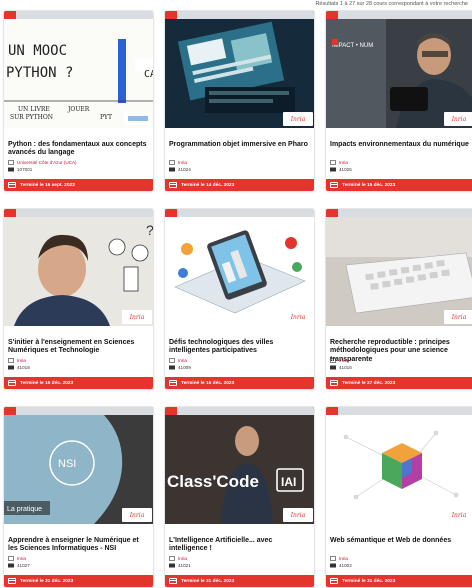 The height and width of the screenshot is (588, 472). I want to click on image-text: La pratique, so click(24, 509).